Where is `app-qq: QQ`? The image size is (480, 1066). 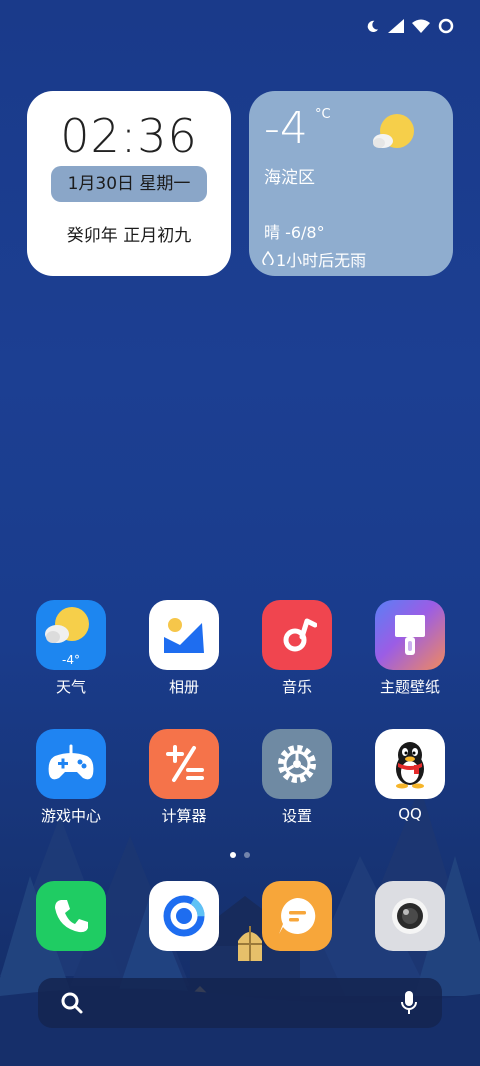
app-qq: QQ is located at coordinates (410, 776).